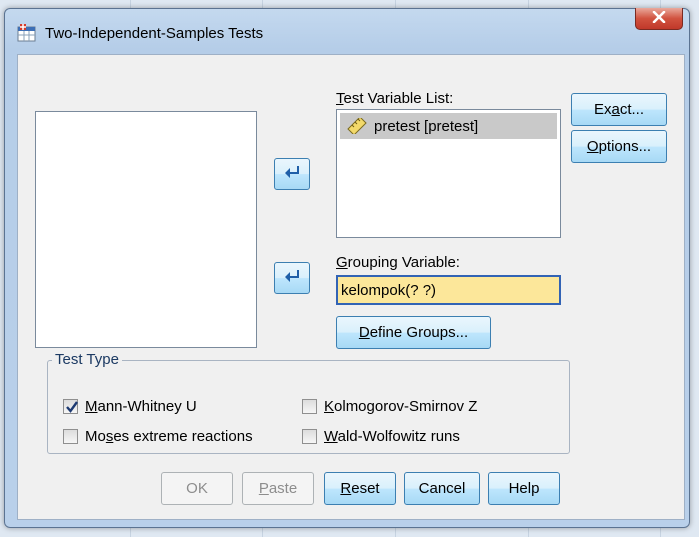 Image resolution: width=699 pixels, height=537 pixels. What do you see at coordinates (154, 33) in the screenshot?
I see `dialog-title: Two-Independent-Samples Tests` at bounding box center [154, 33].